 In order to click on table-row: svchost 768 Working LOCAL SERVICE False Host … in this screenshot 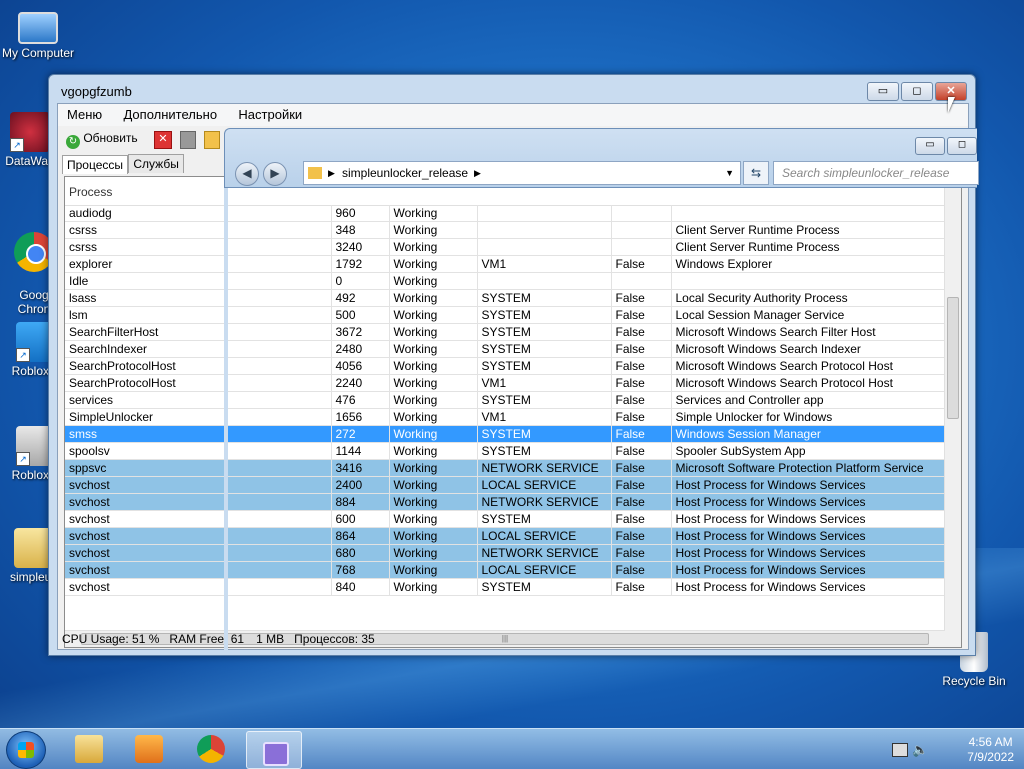, I will do `click(505, 570)`.